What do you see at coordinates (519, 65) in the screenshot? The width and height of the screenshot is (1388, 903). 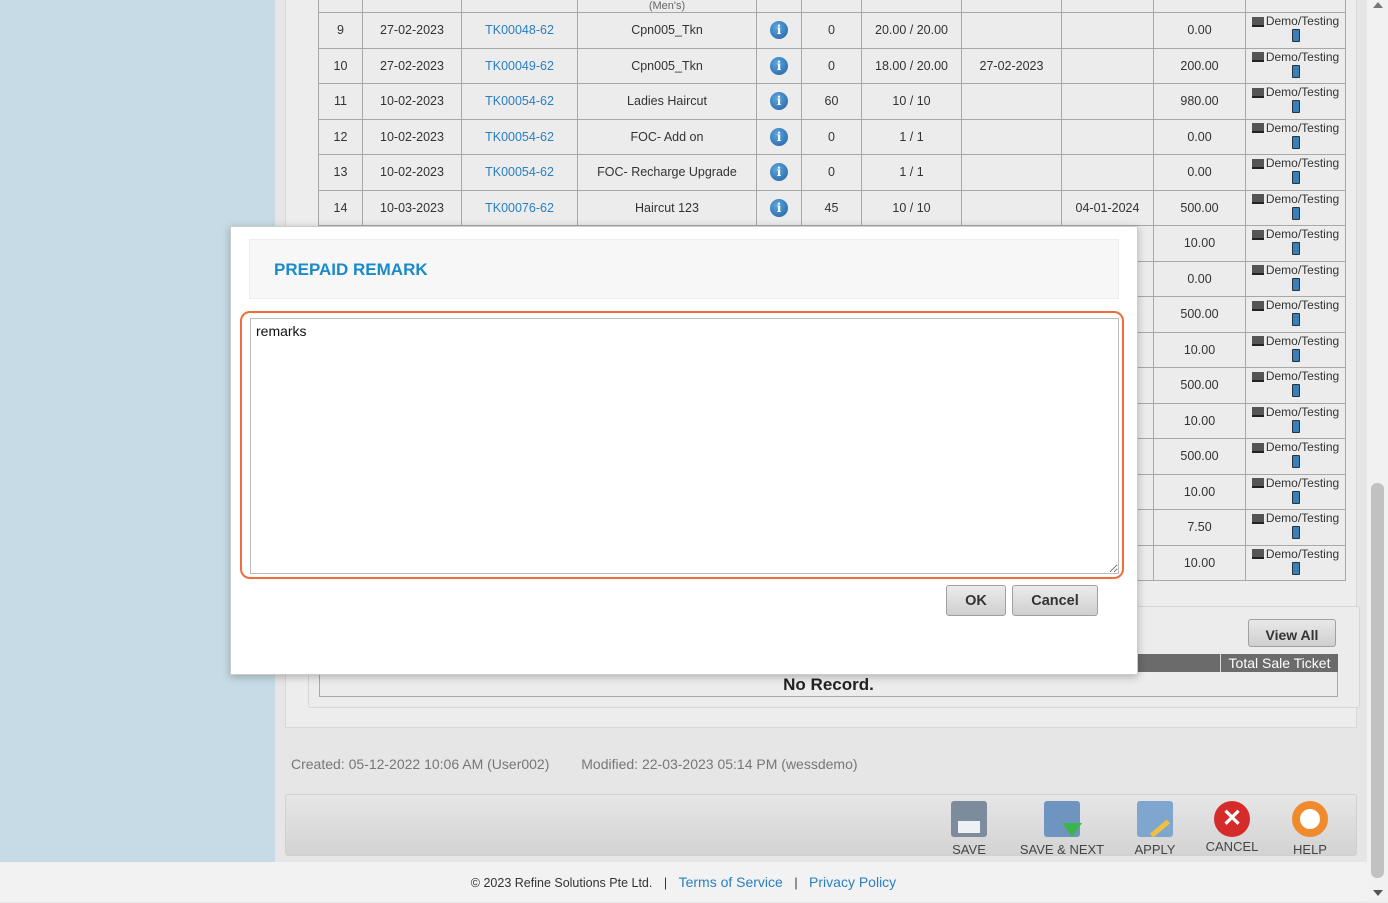 I see `ticket-link: TK00049-62` at bounding box center [519, 65].